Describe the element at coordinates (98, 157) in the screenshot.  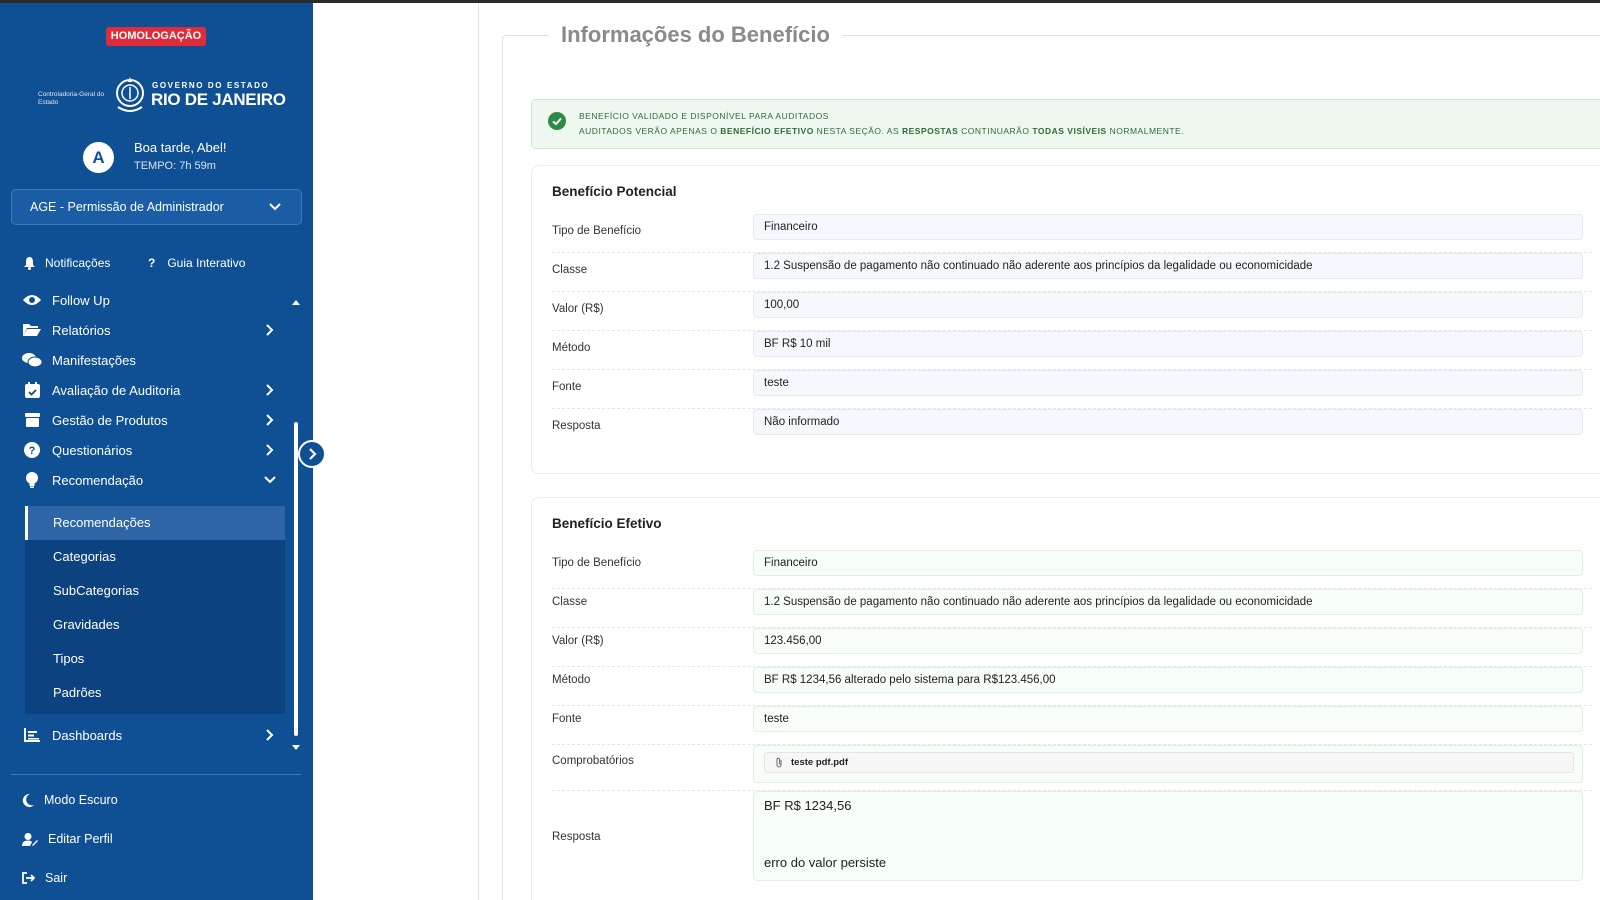
I see `avatar: A` at that location.